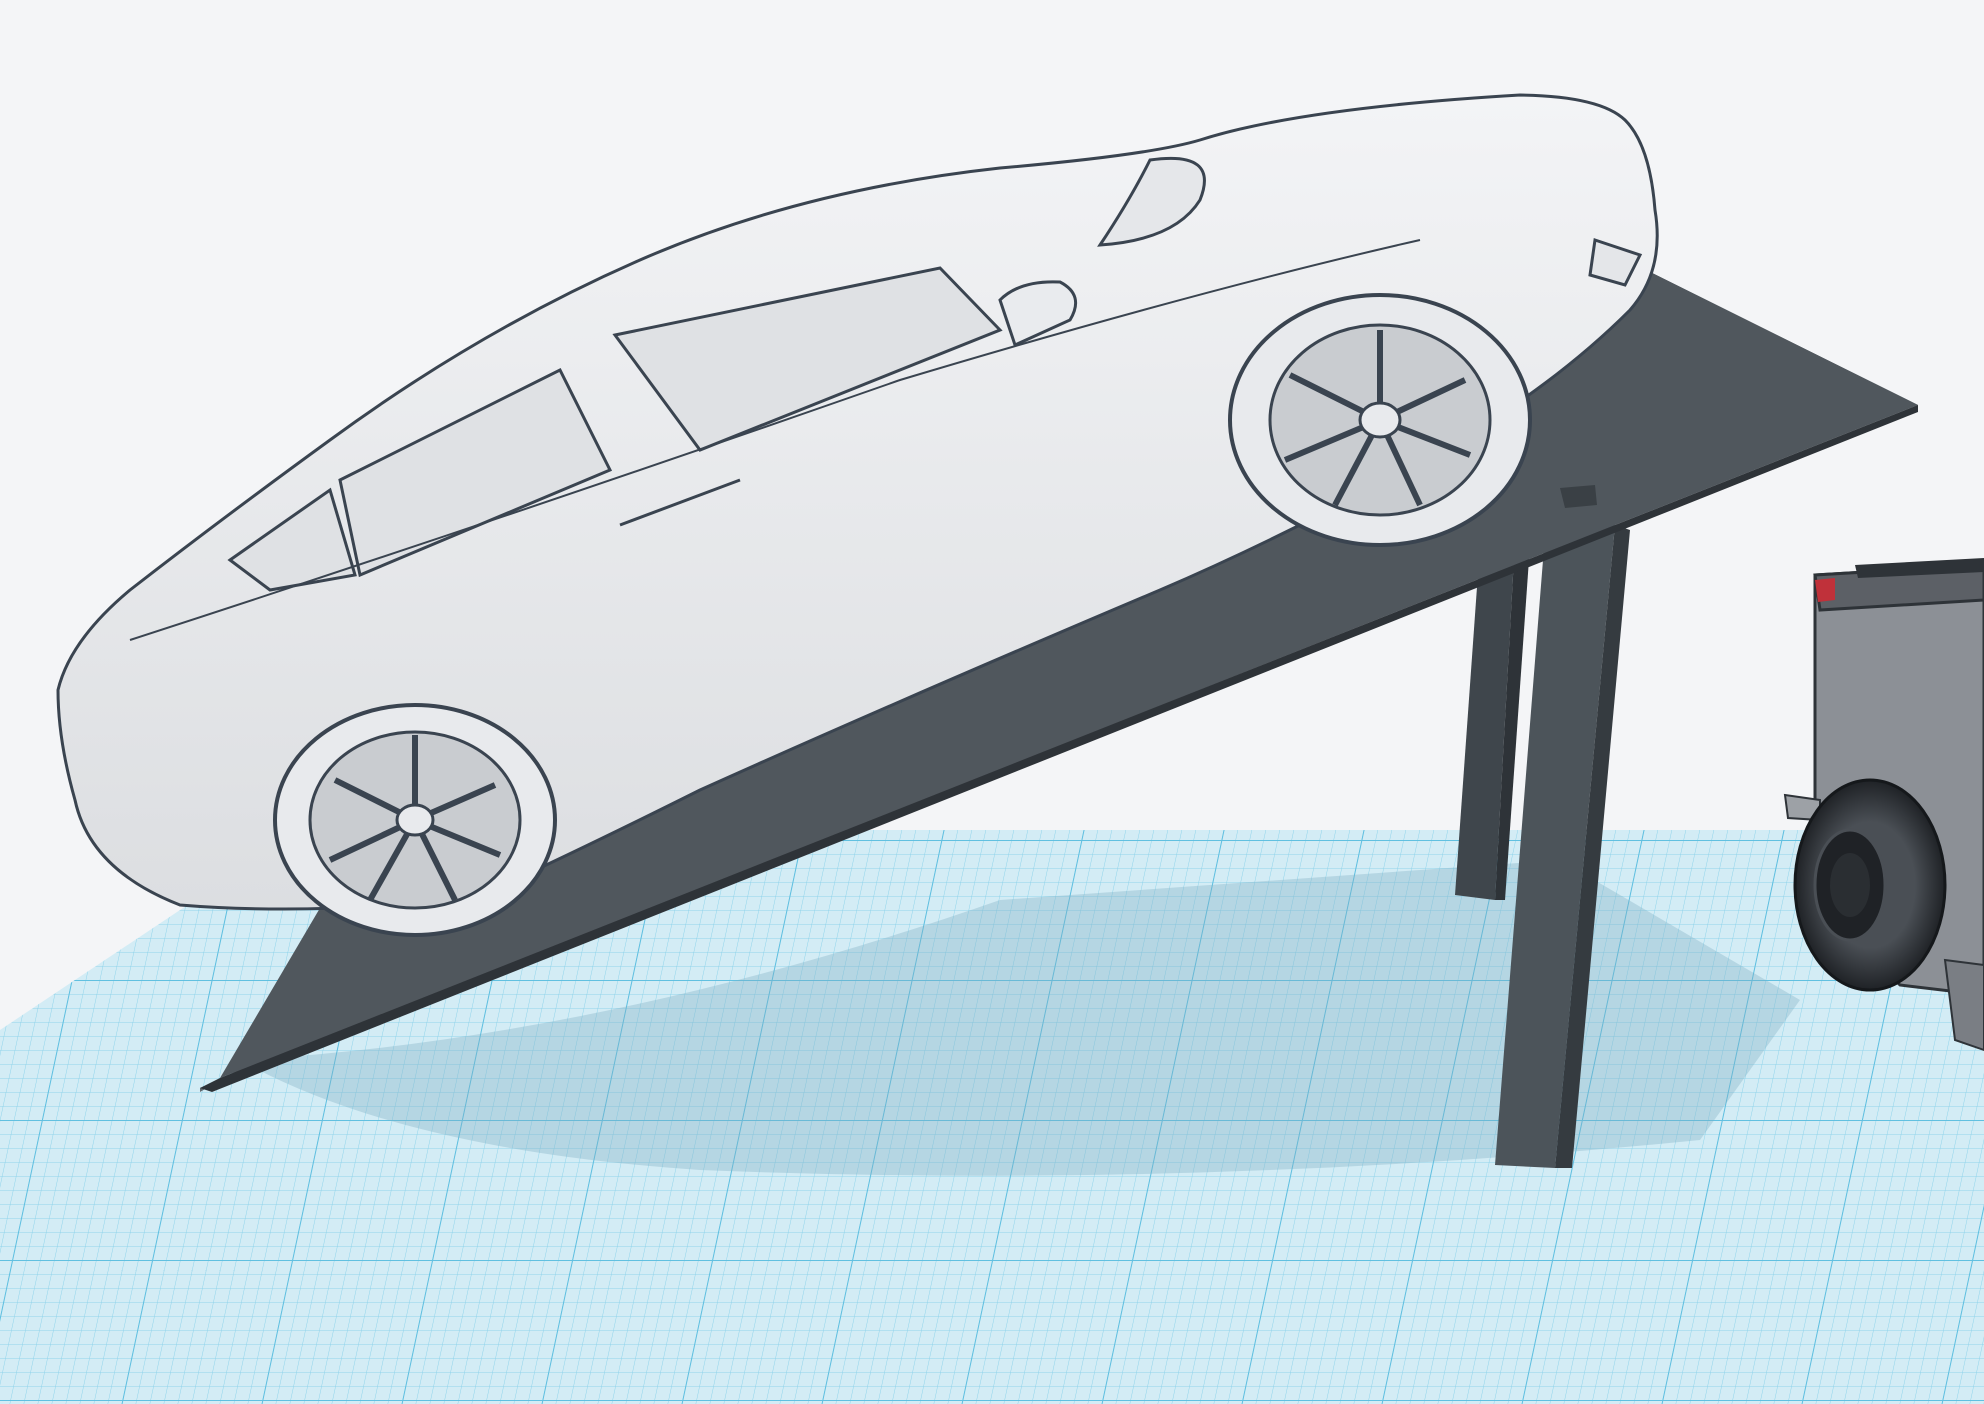 The image size is (1984, 1404). What do you see at coordinates (1380, 420) in the screenshot?
I see `car-front-wheel` at bounding box center [1380, 420].